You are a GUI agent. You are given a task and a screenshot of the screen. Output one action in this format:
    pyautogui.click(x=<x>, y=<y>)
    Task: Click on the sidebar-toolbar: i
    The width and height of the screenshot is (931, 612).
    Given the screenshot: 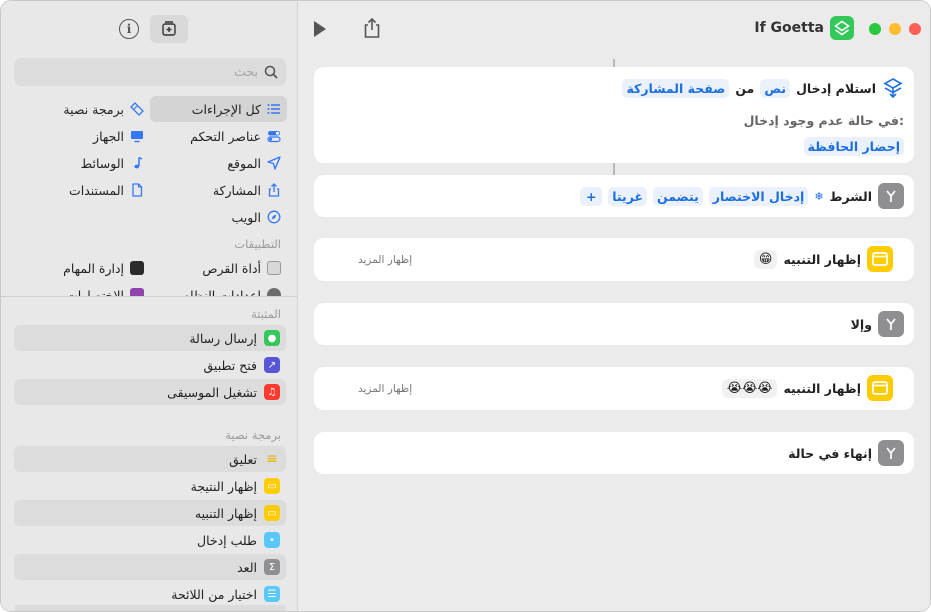 What is the action you would take?
    pyautogui.click(x=149, y=29)
    